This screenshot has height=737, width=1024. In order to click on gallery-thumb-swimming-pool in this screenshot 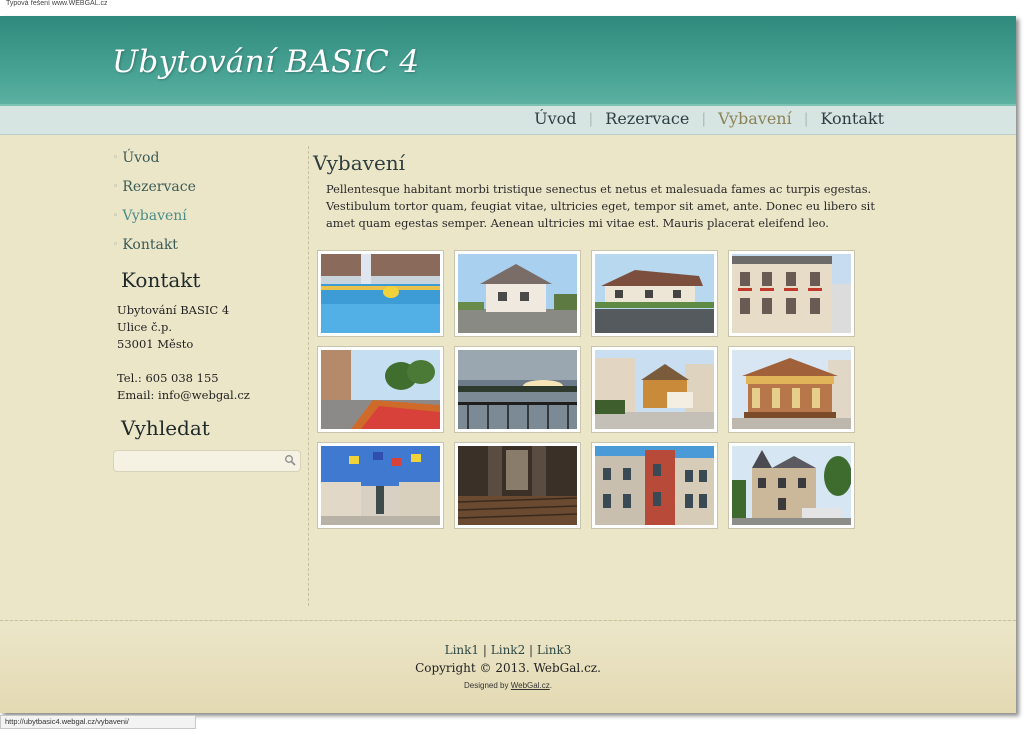, I will do `click(380, 293)`.